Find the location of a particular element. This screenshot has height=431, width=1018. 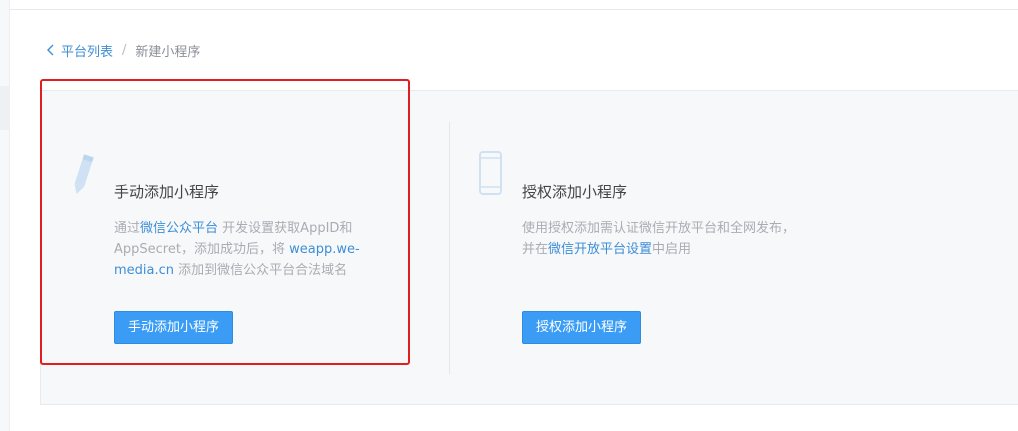

option-divider is located at coordinates (449, 248).